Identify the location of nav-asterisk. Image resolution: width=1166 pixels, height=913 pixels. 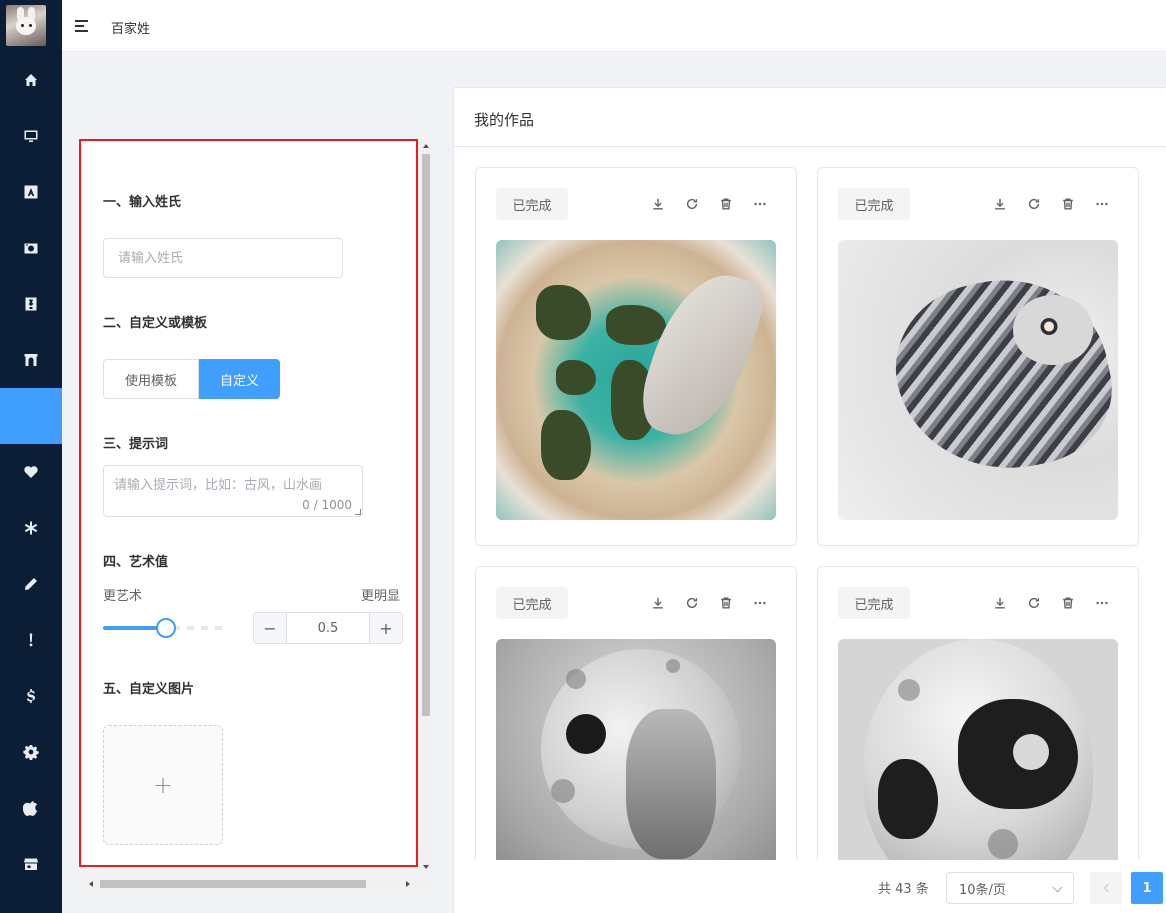
(31, 528).